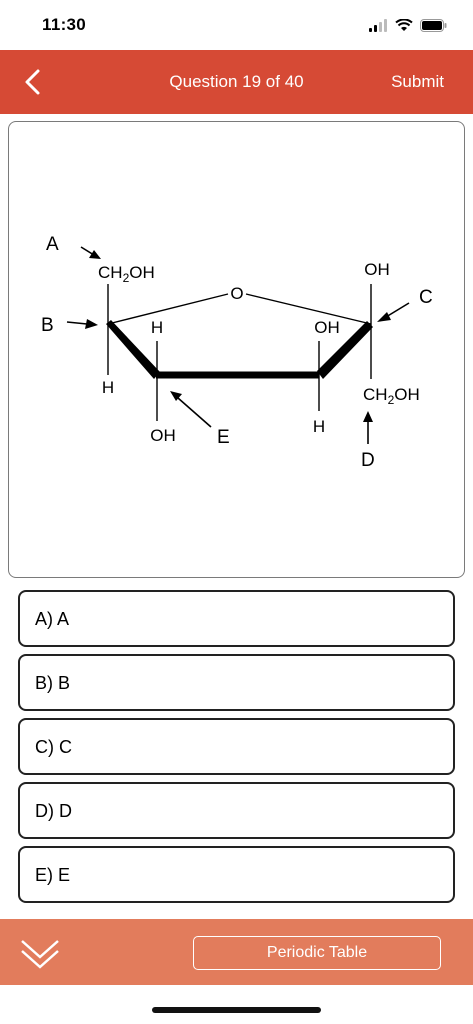  I want to click on status-icons, so click(408, 25).